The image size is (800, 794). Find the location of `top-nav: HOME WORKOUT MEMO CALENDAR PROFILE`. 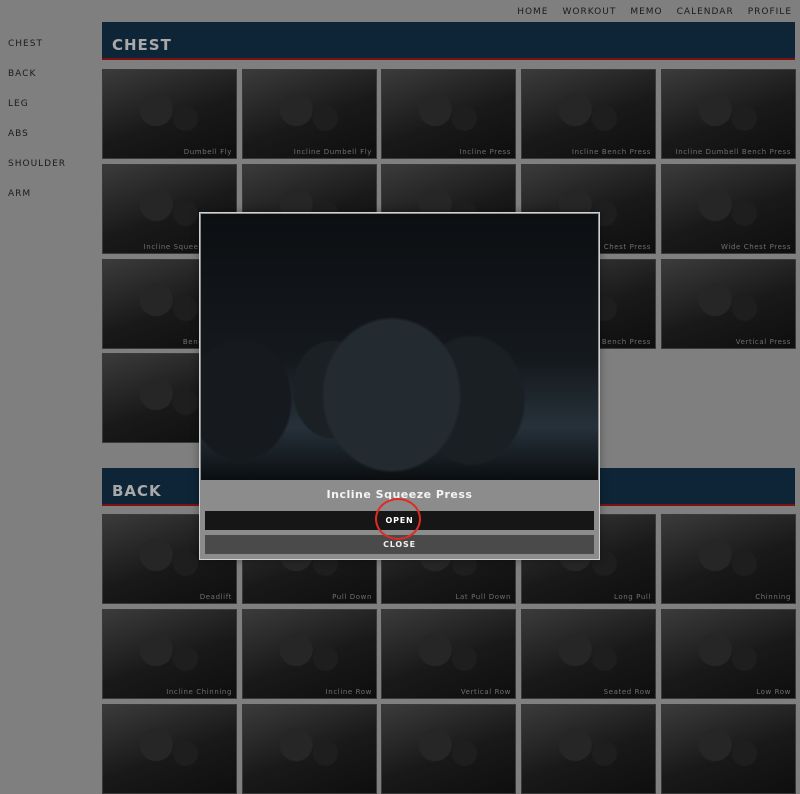

top-nav: HOME WORKOUT MEMO CALENDAR PROFILE is located at coordinates (647, 12).